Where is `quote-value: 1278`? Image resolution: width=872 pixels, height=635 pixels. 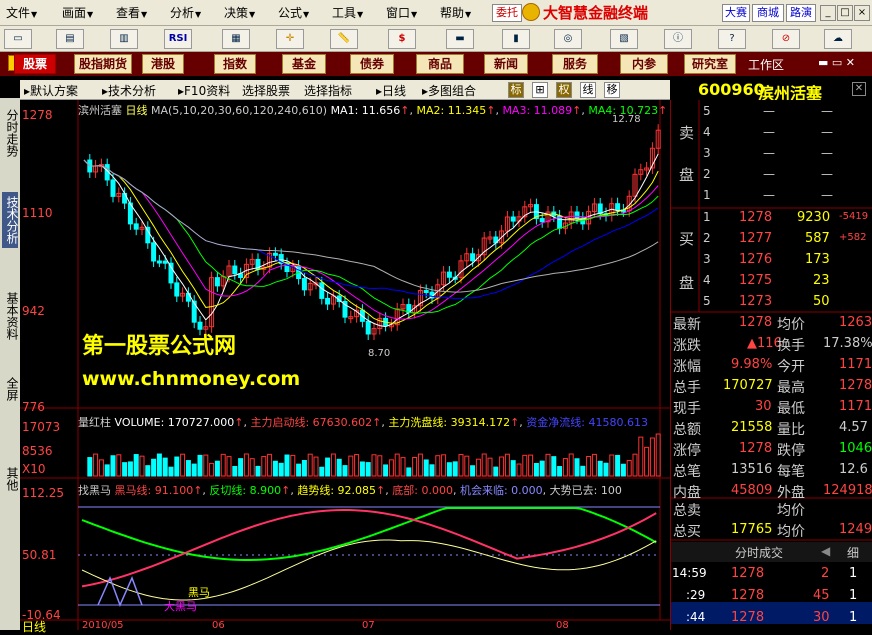 quote-value: 1278 is located at coordinates (756, 448).